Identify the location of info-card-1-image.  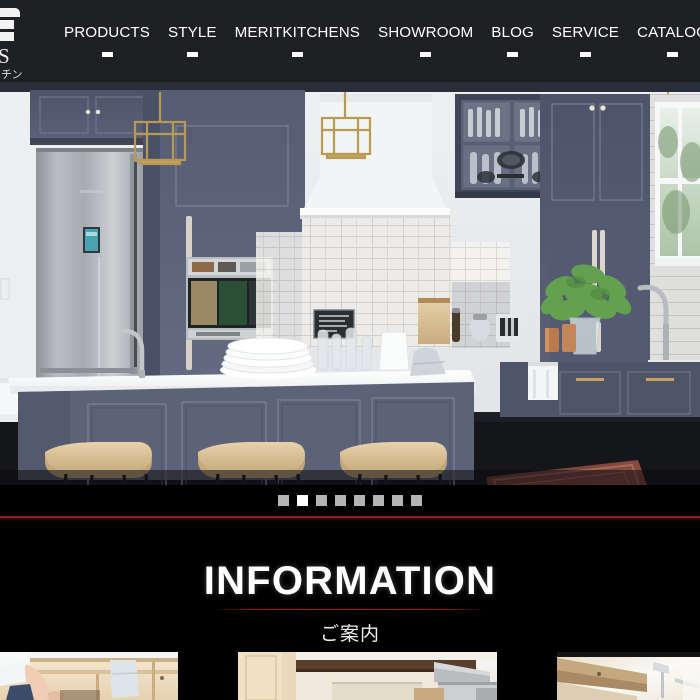
(89, 676).